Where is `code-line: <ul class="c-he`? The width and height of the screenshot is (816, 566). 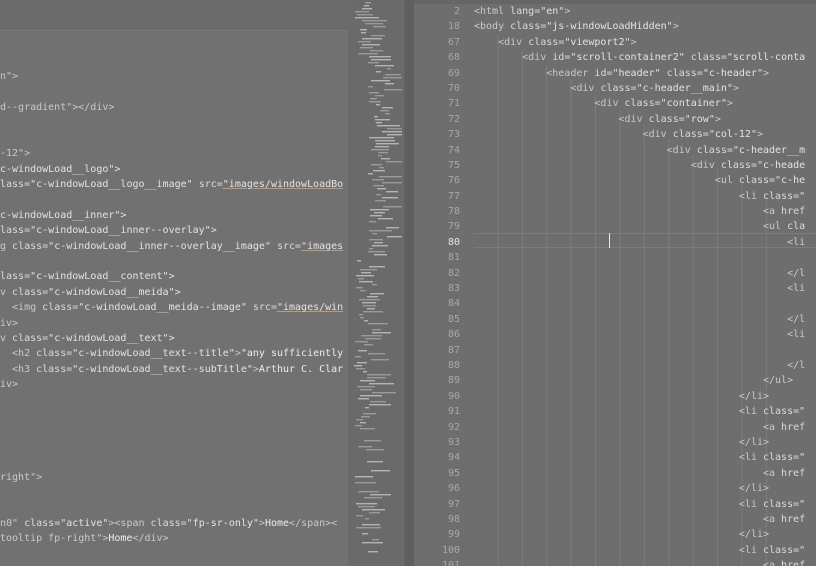 code-line: <ul class="c-he is located at coordinates (645, 180).